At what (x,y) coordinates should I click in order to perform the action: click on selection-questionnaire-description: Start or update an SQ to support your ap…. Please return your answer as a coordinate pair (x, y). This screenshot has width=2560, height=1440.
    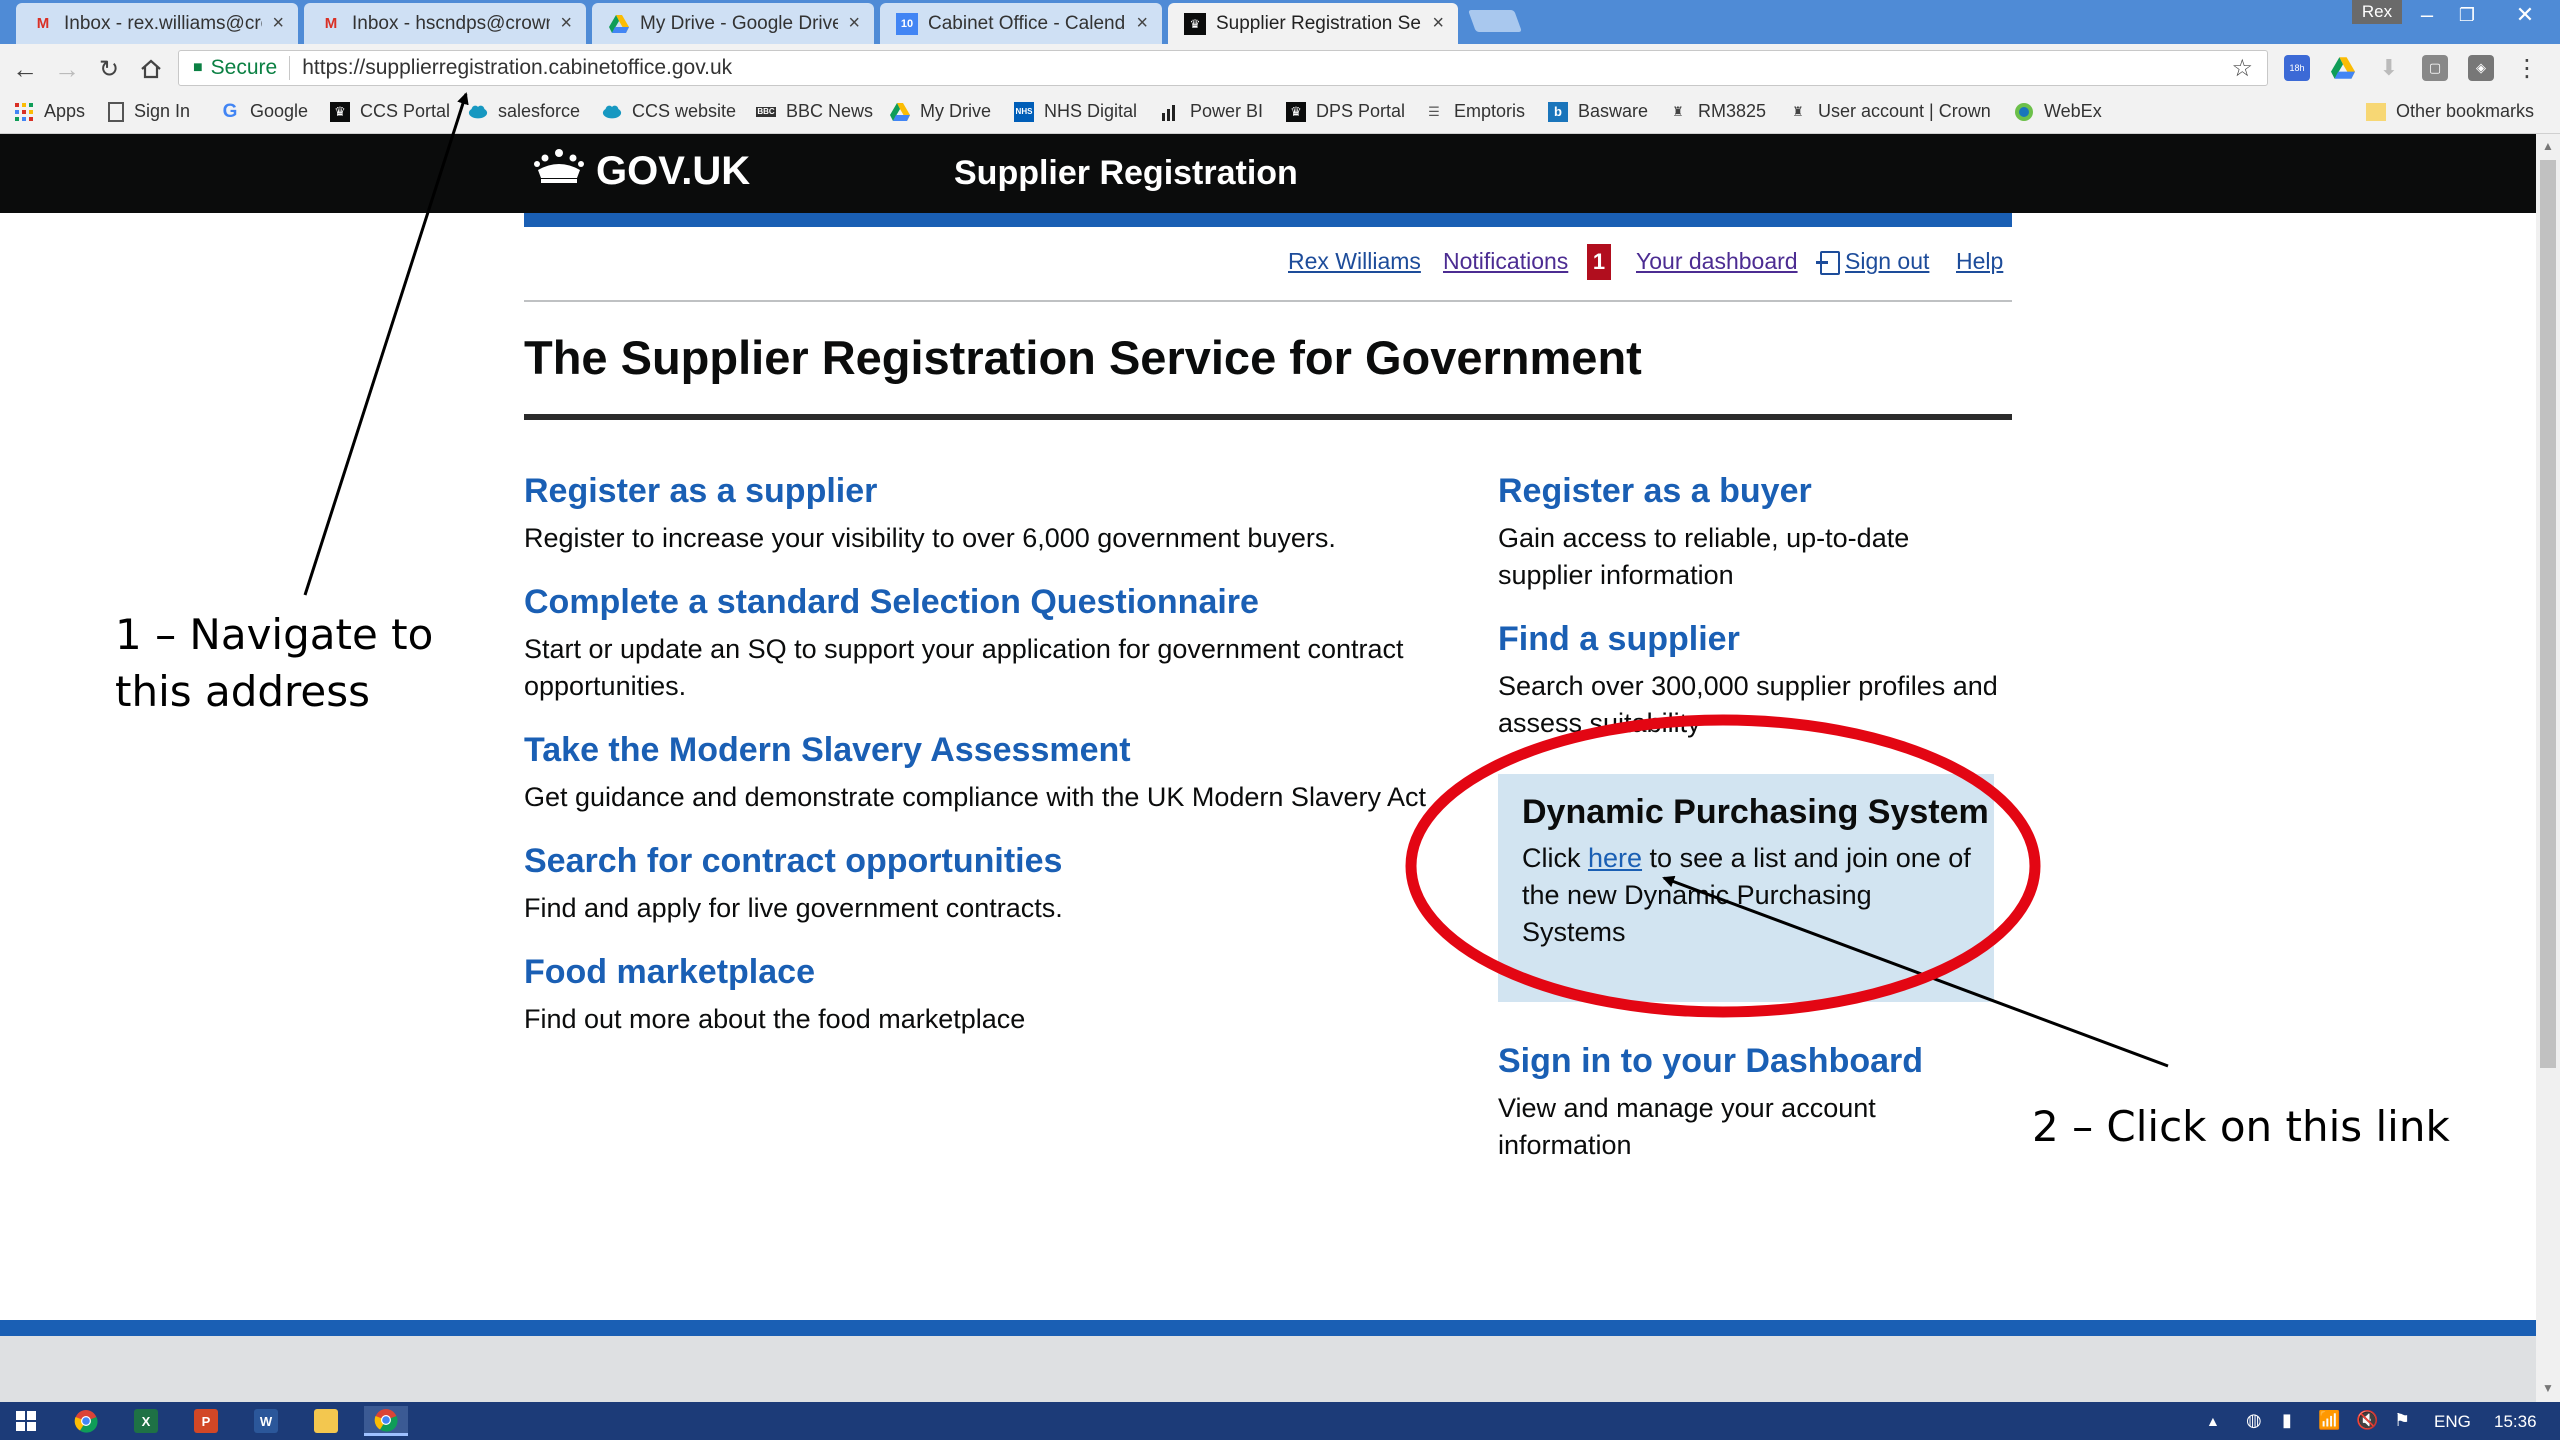
    Looking at the image, I should click on (964, 667).